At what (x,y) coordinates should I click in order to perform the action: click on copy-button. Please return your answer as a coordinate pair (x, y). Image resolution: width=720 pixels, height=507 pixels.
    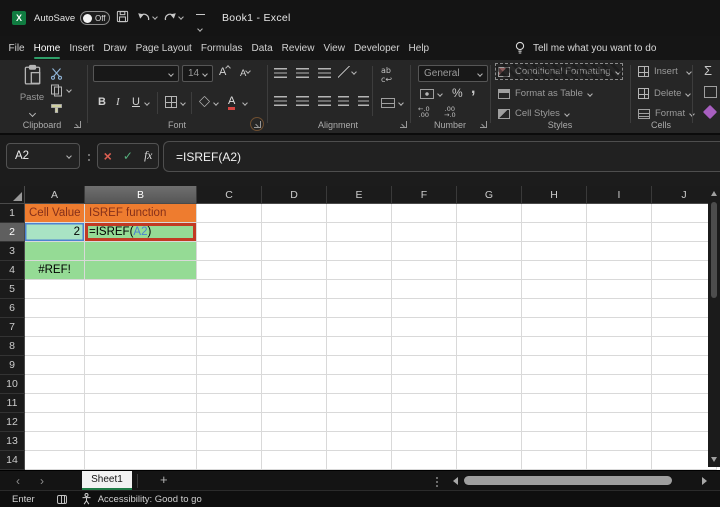
    Looking at the image, I should click on (56, 93).